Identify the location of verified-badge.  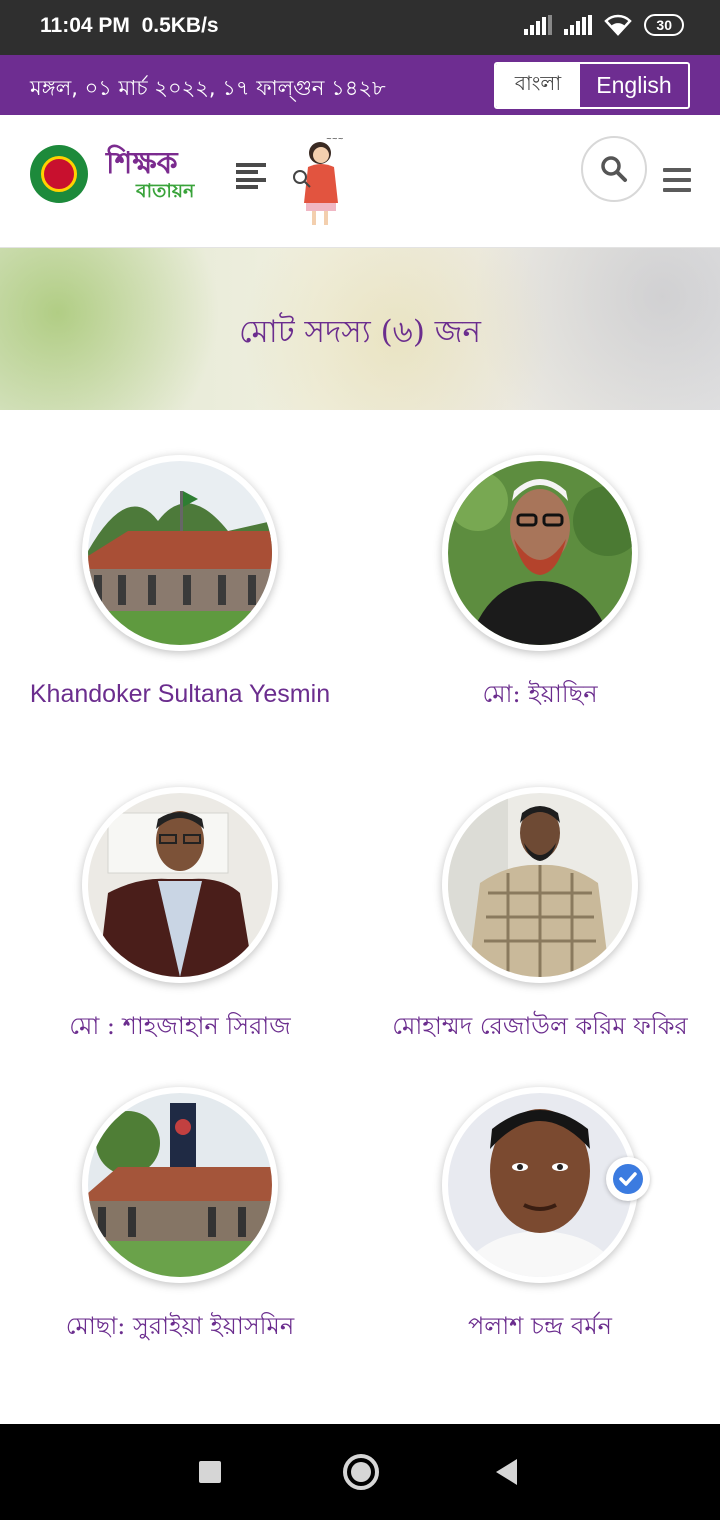
(628, 1179).